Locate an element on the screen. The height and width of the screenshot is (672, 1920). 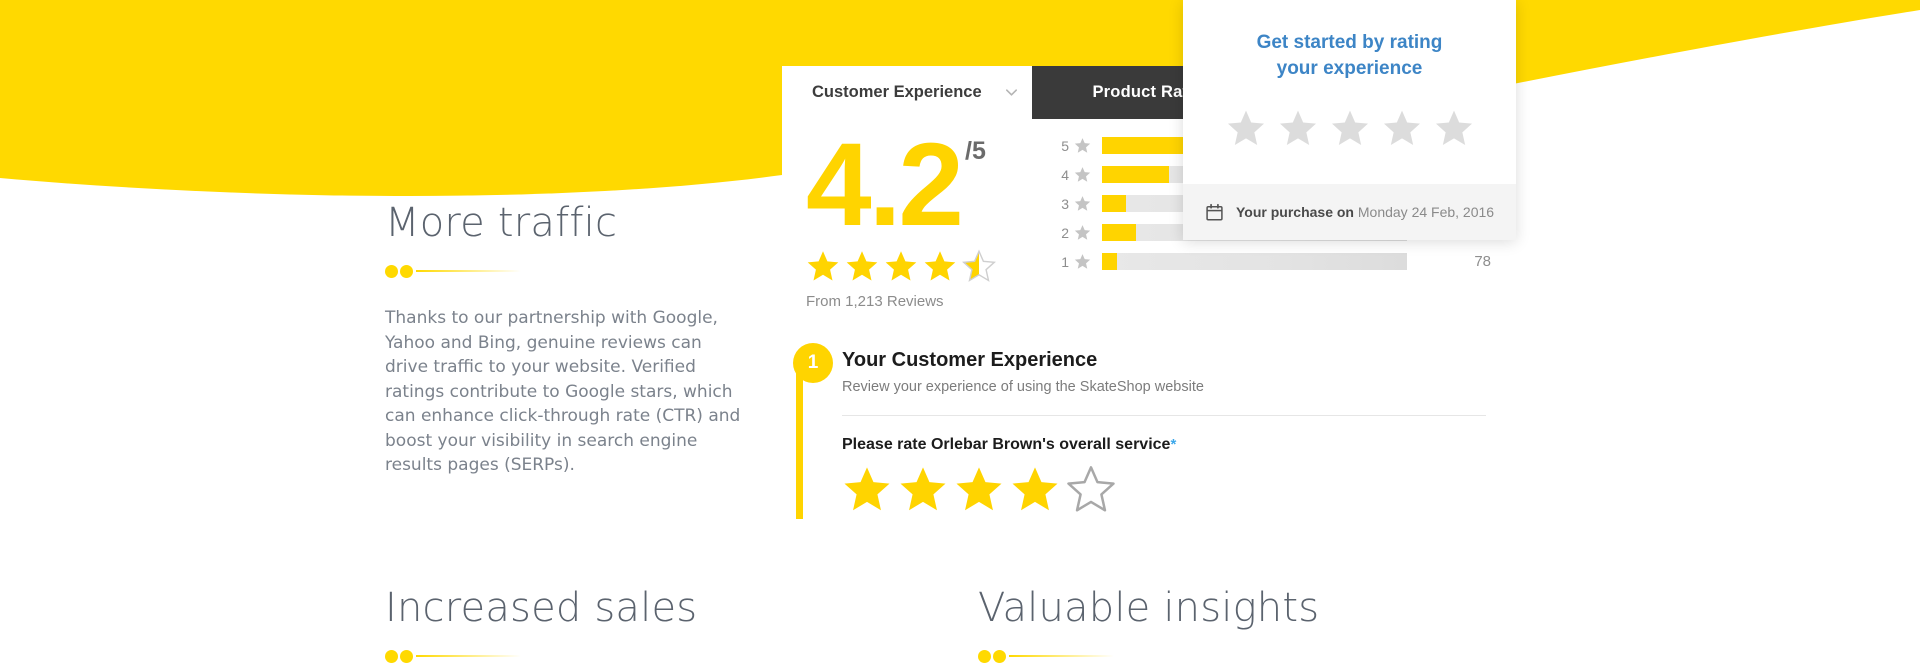
purchase-info-bar: Your purchase on Monday 24 Feb, 2016 is located at coordinates (1349, 212).